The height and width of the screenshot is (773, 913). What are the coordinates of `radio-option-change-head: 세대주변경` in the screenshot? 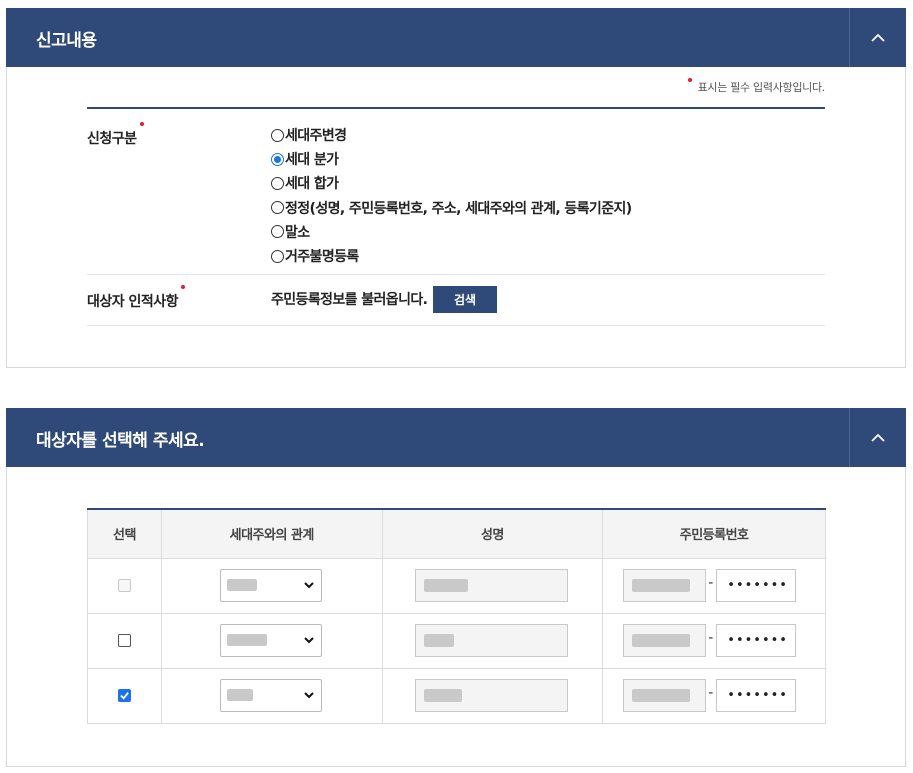 It's located at (451, 135).